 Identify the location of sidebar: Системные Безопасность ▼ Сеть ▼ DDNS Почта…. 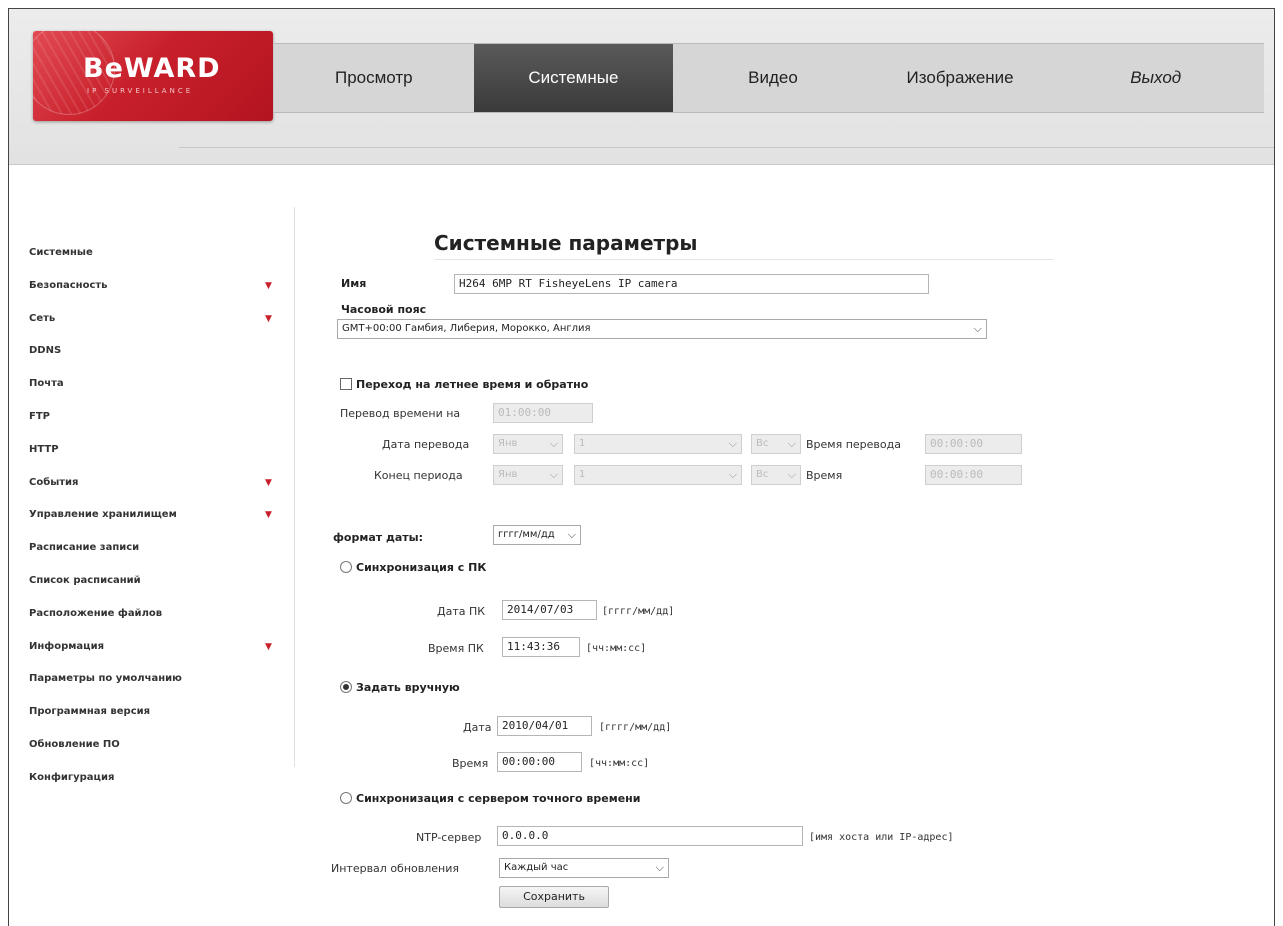
(162, 501).